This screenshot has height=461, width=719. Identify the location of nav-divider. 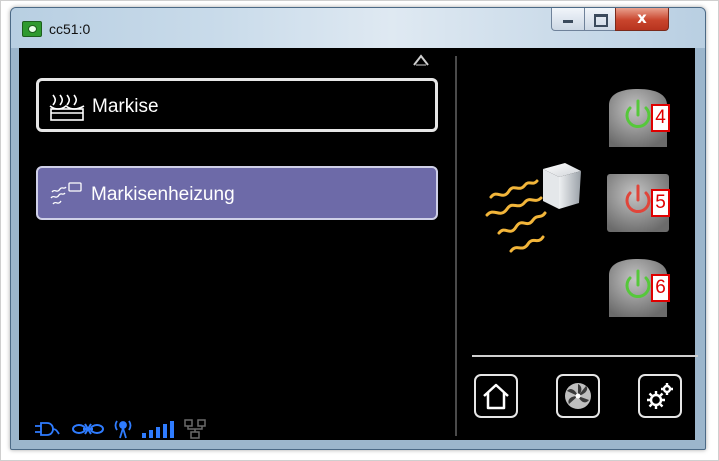
(585, 356).